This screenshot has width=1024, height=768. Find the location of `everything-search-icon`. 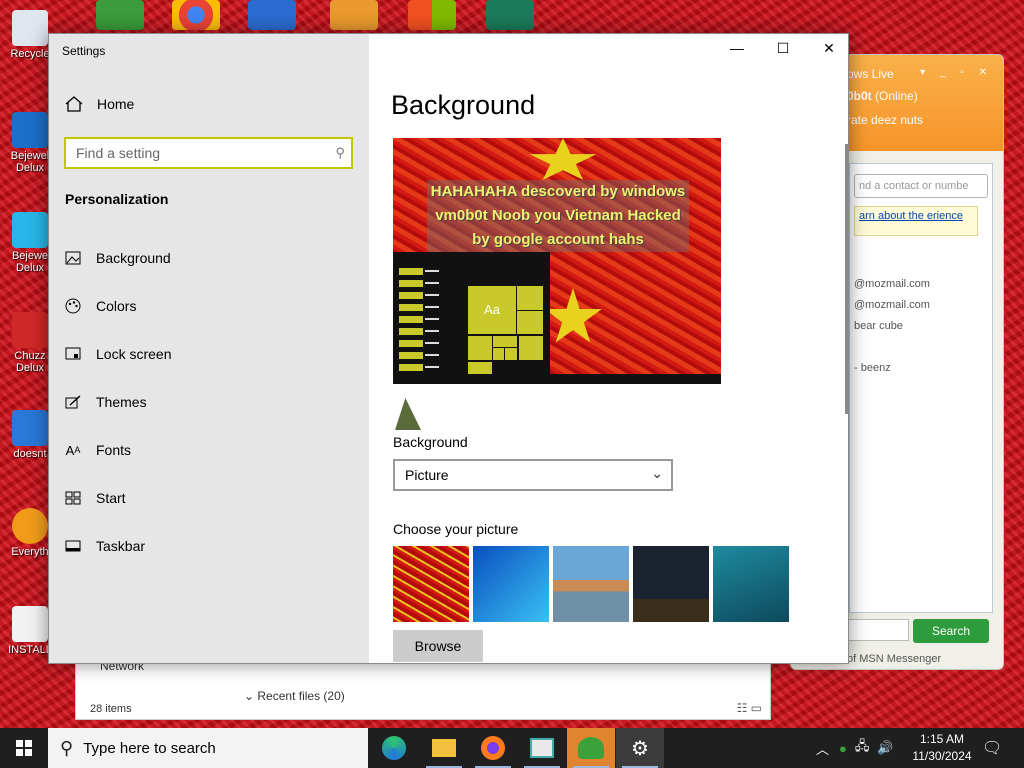

everything-search-icon is located at coordinates (30, 526).